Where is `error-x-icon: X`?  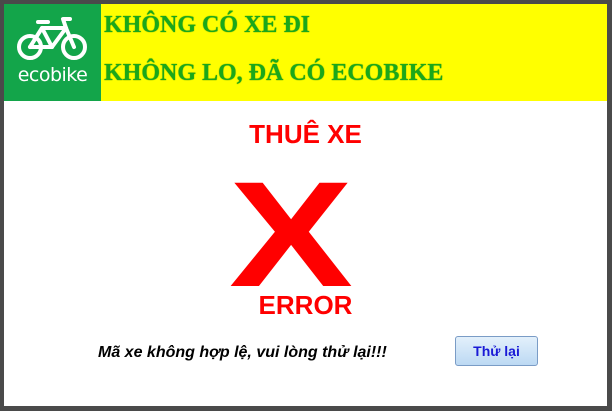
error-x-icon: X is located at coordinates (291, 230).